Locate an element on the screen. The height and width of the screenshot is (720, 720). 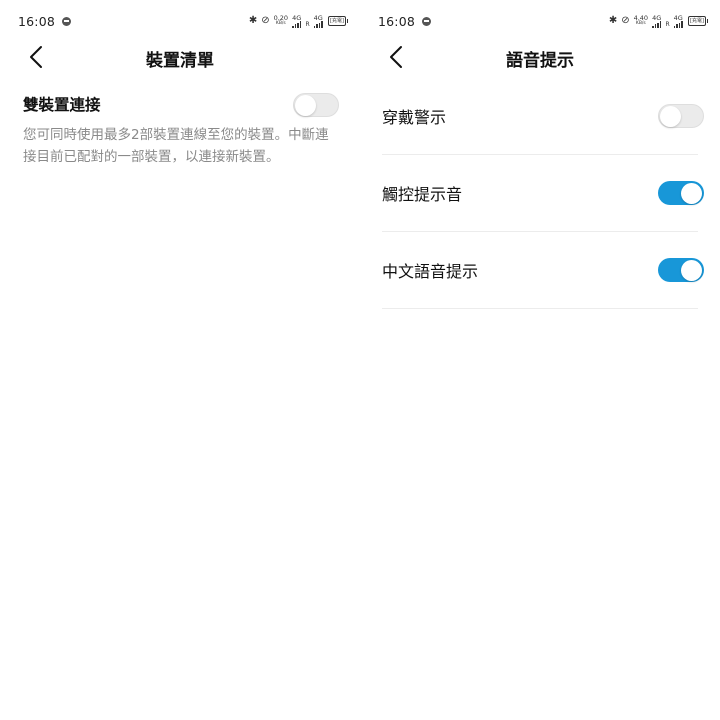
status-right: ✱ ⊘ 4.40 KB/s 4G R 4G [充電] is located at coordinates (658, 21).